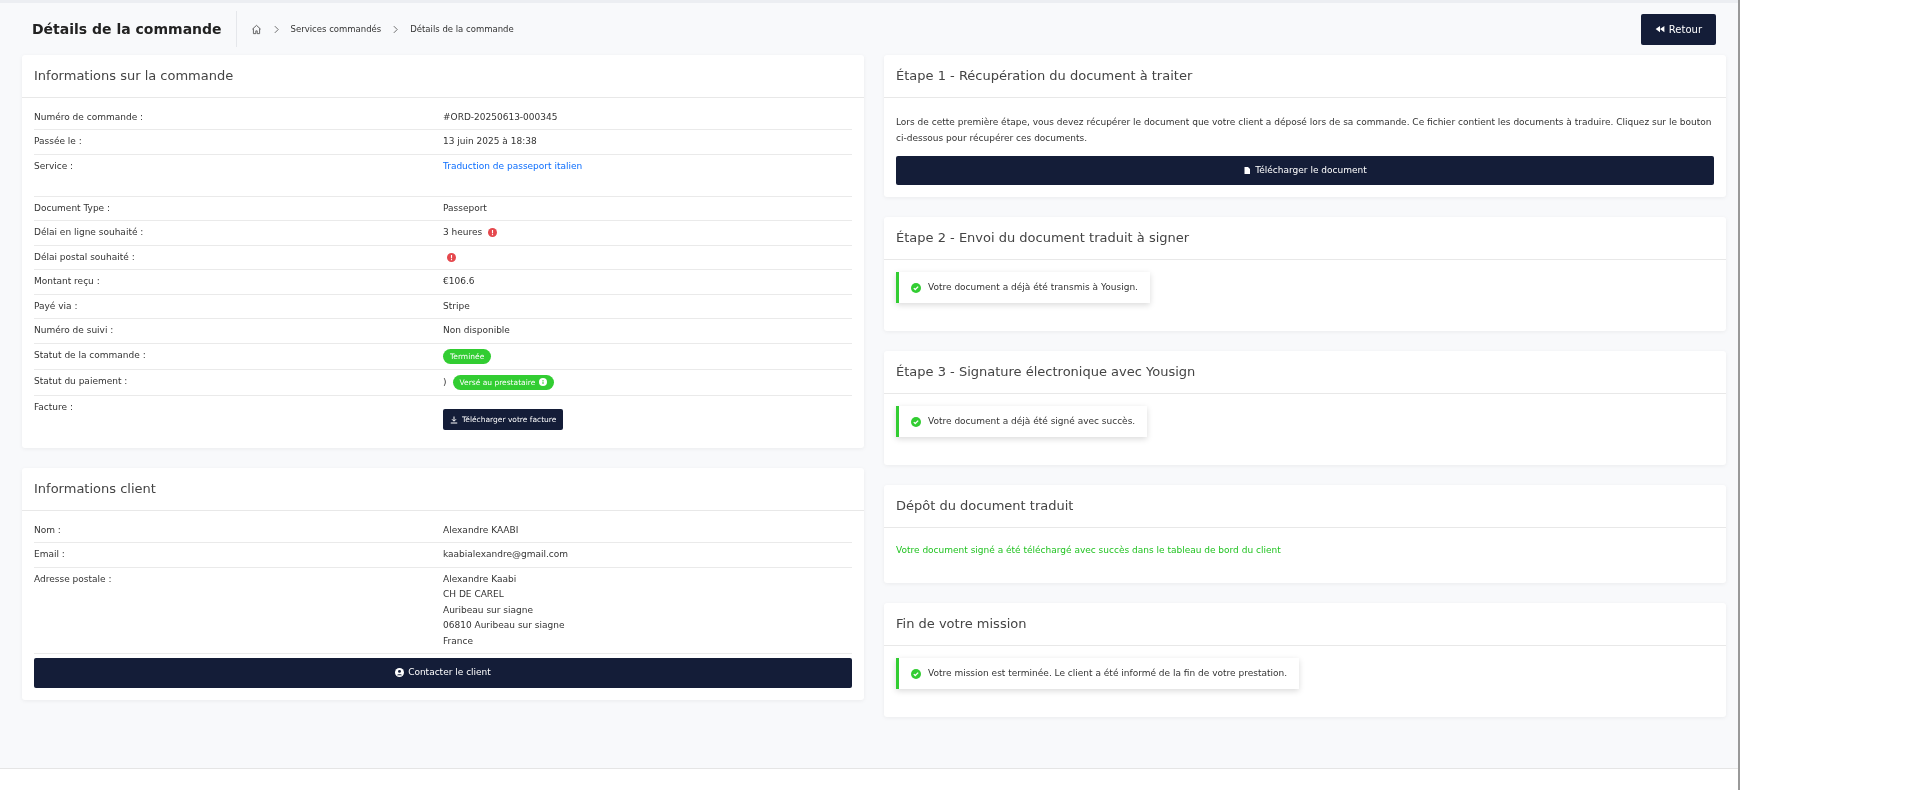  What do you see at coordinates (488, 610) in the screenshot?
I see `field-value: Auribeau sur siagne` at bounding box center [488, 610].